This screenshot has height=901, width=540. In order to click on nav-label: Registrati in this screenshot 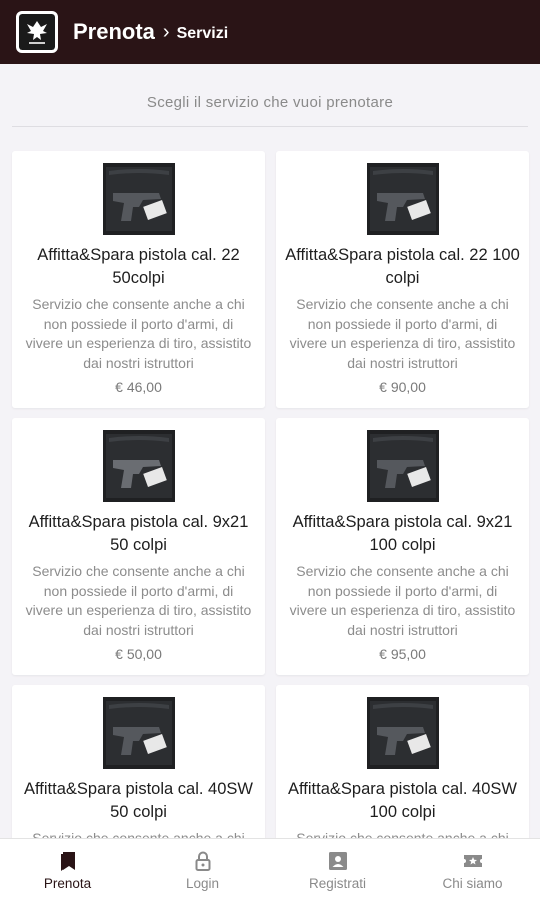, I will do `click(337, 883)`.